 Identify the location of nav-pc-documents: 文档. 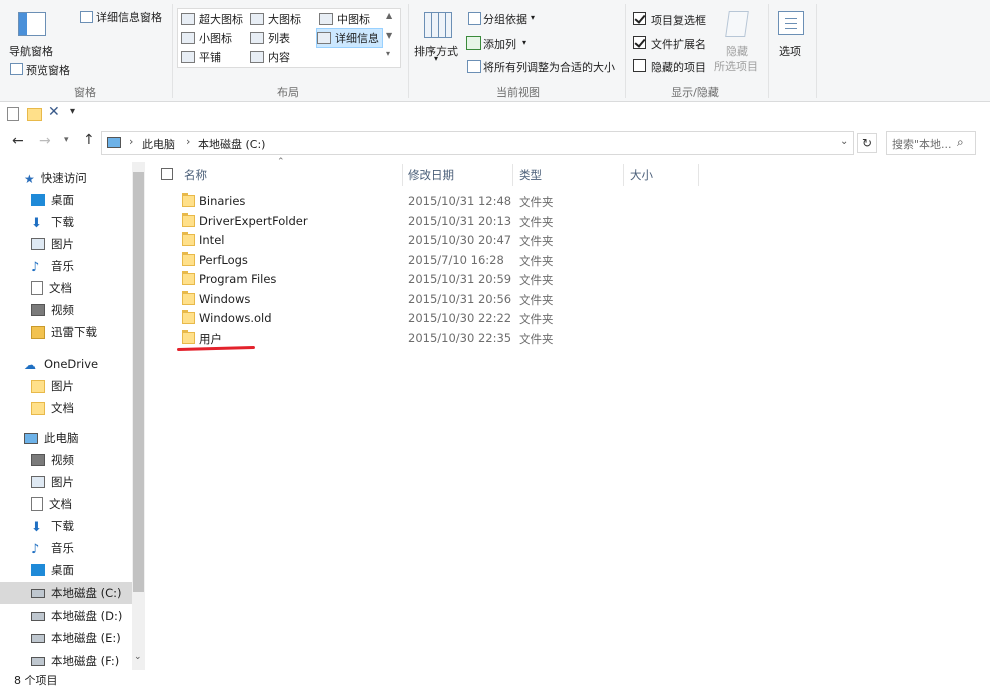
(81, 504).